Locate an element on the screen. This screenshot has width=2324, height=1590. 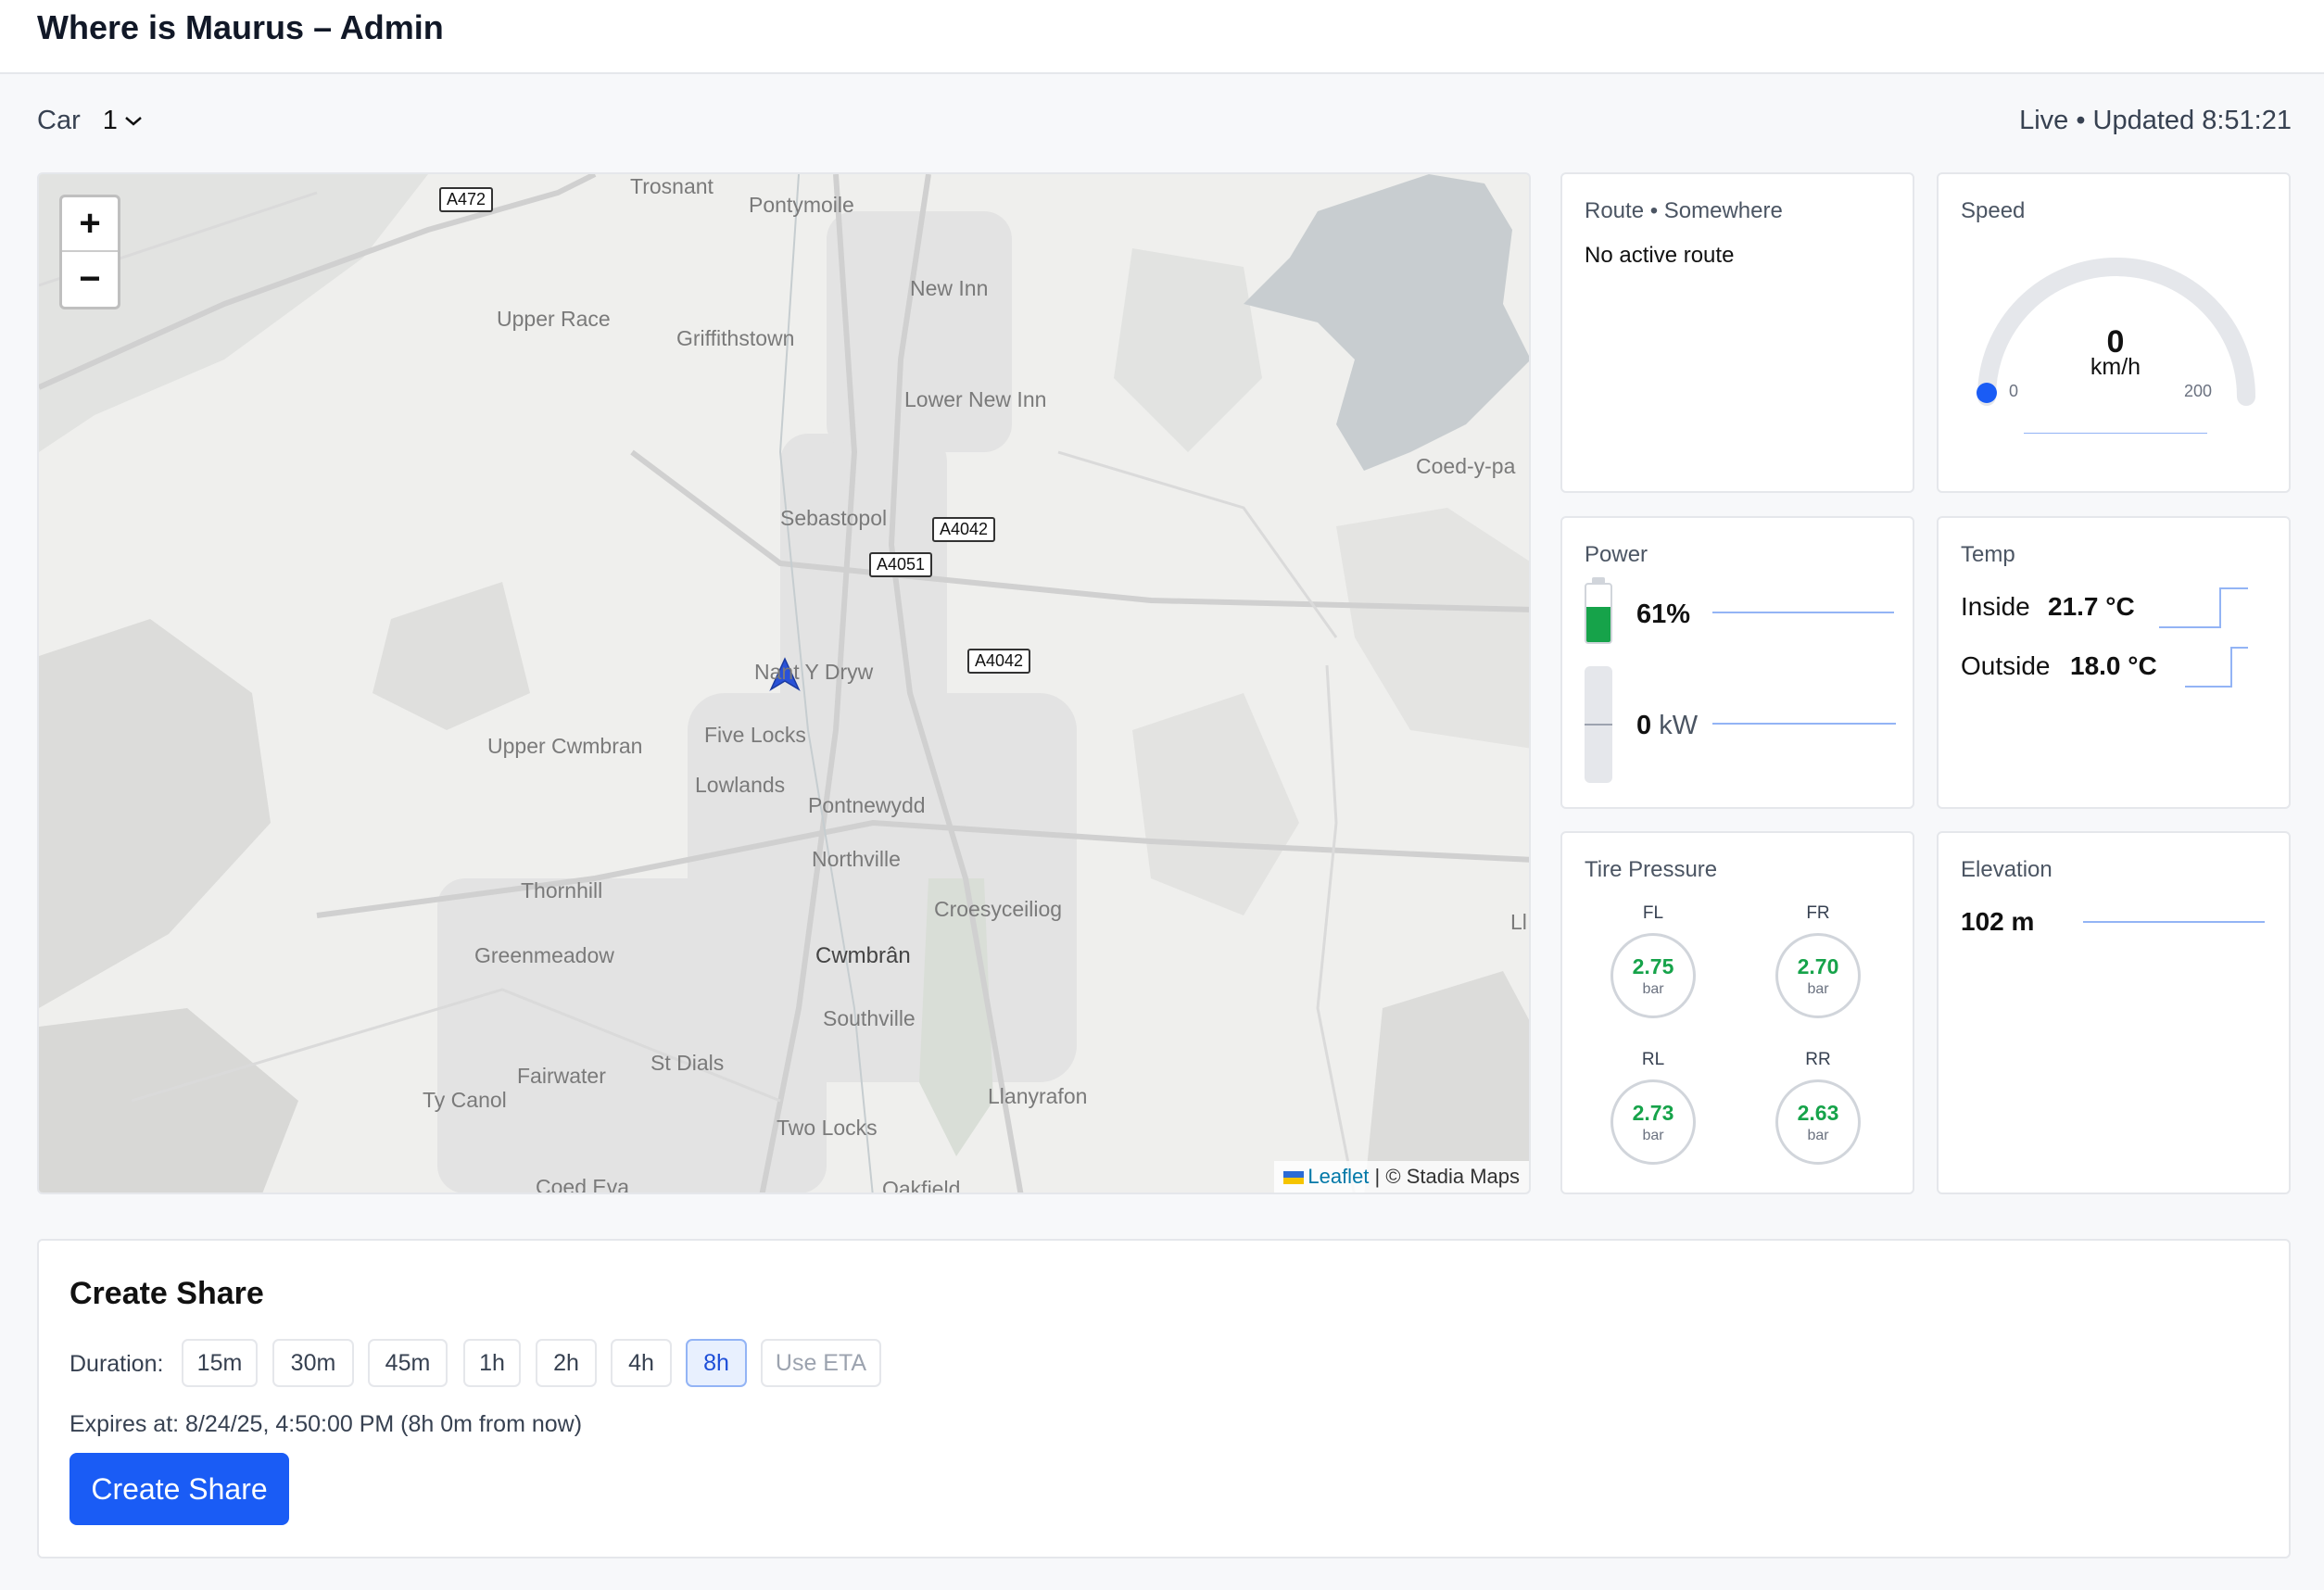
elevation-card: Elevation 102 m is located at coordinates (2114, 1012).